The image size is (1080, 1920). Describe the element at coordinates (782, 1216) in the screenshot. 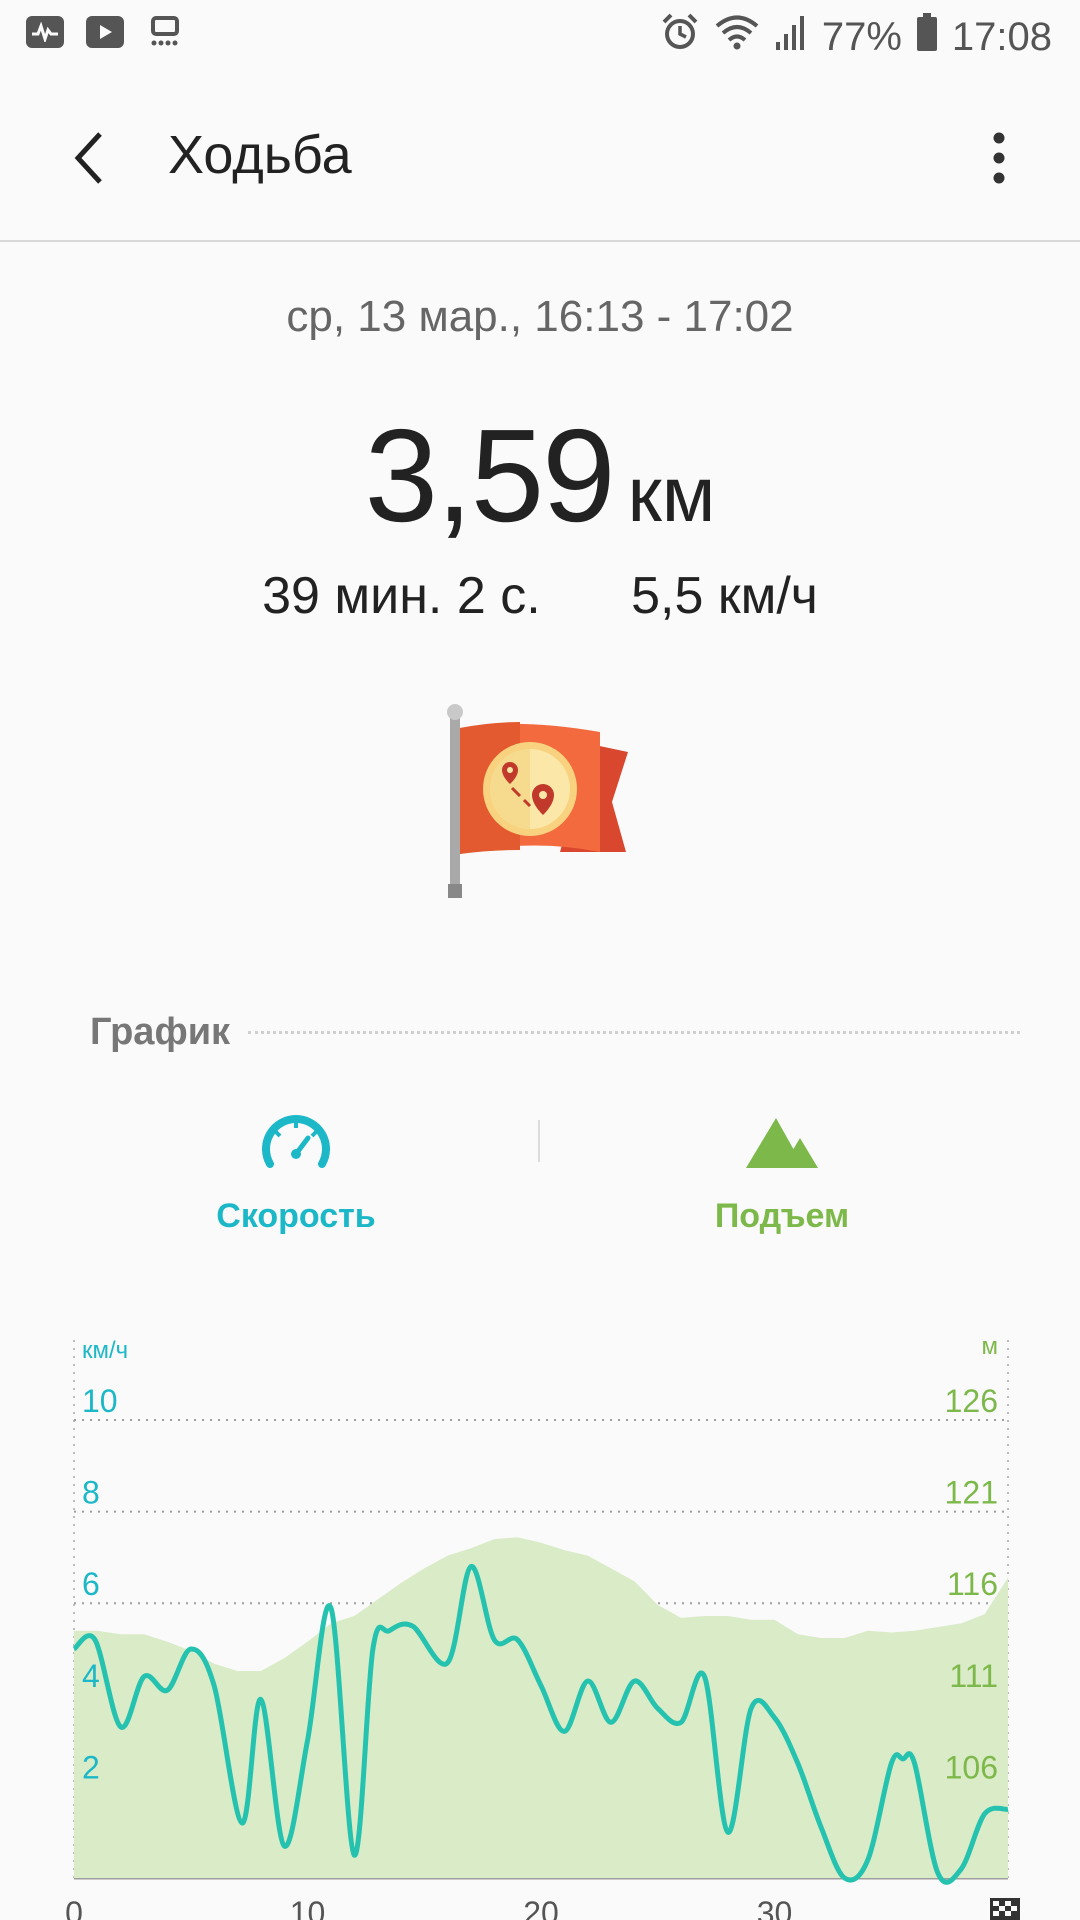

I see `tab-elevation-label: Подъем` at that location.